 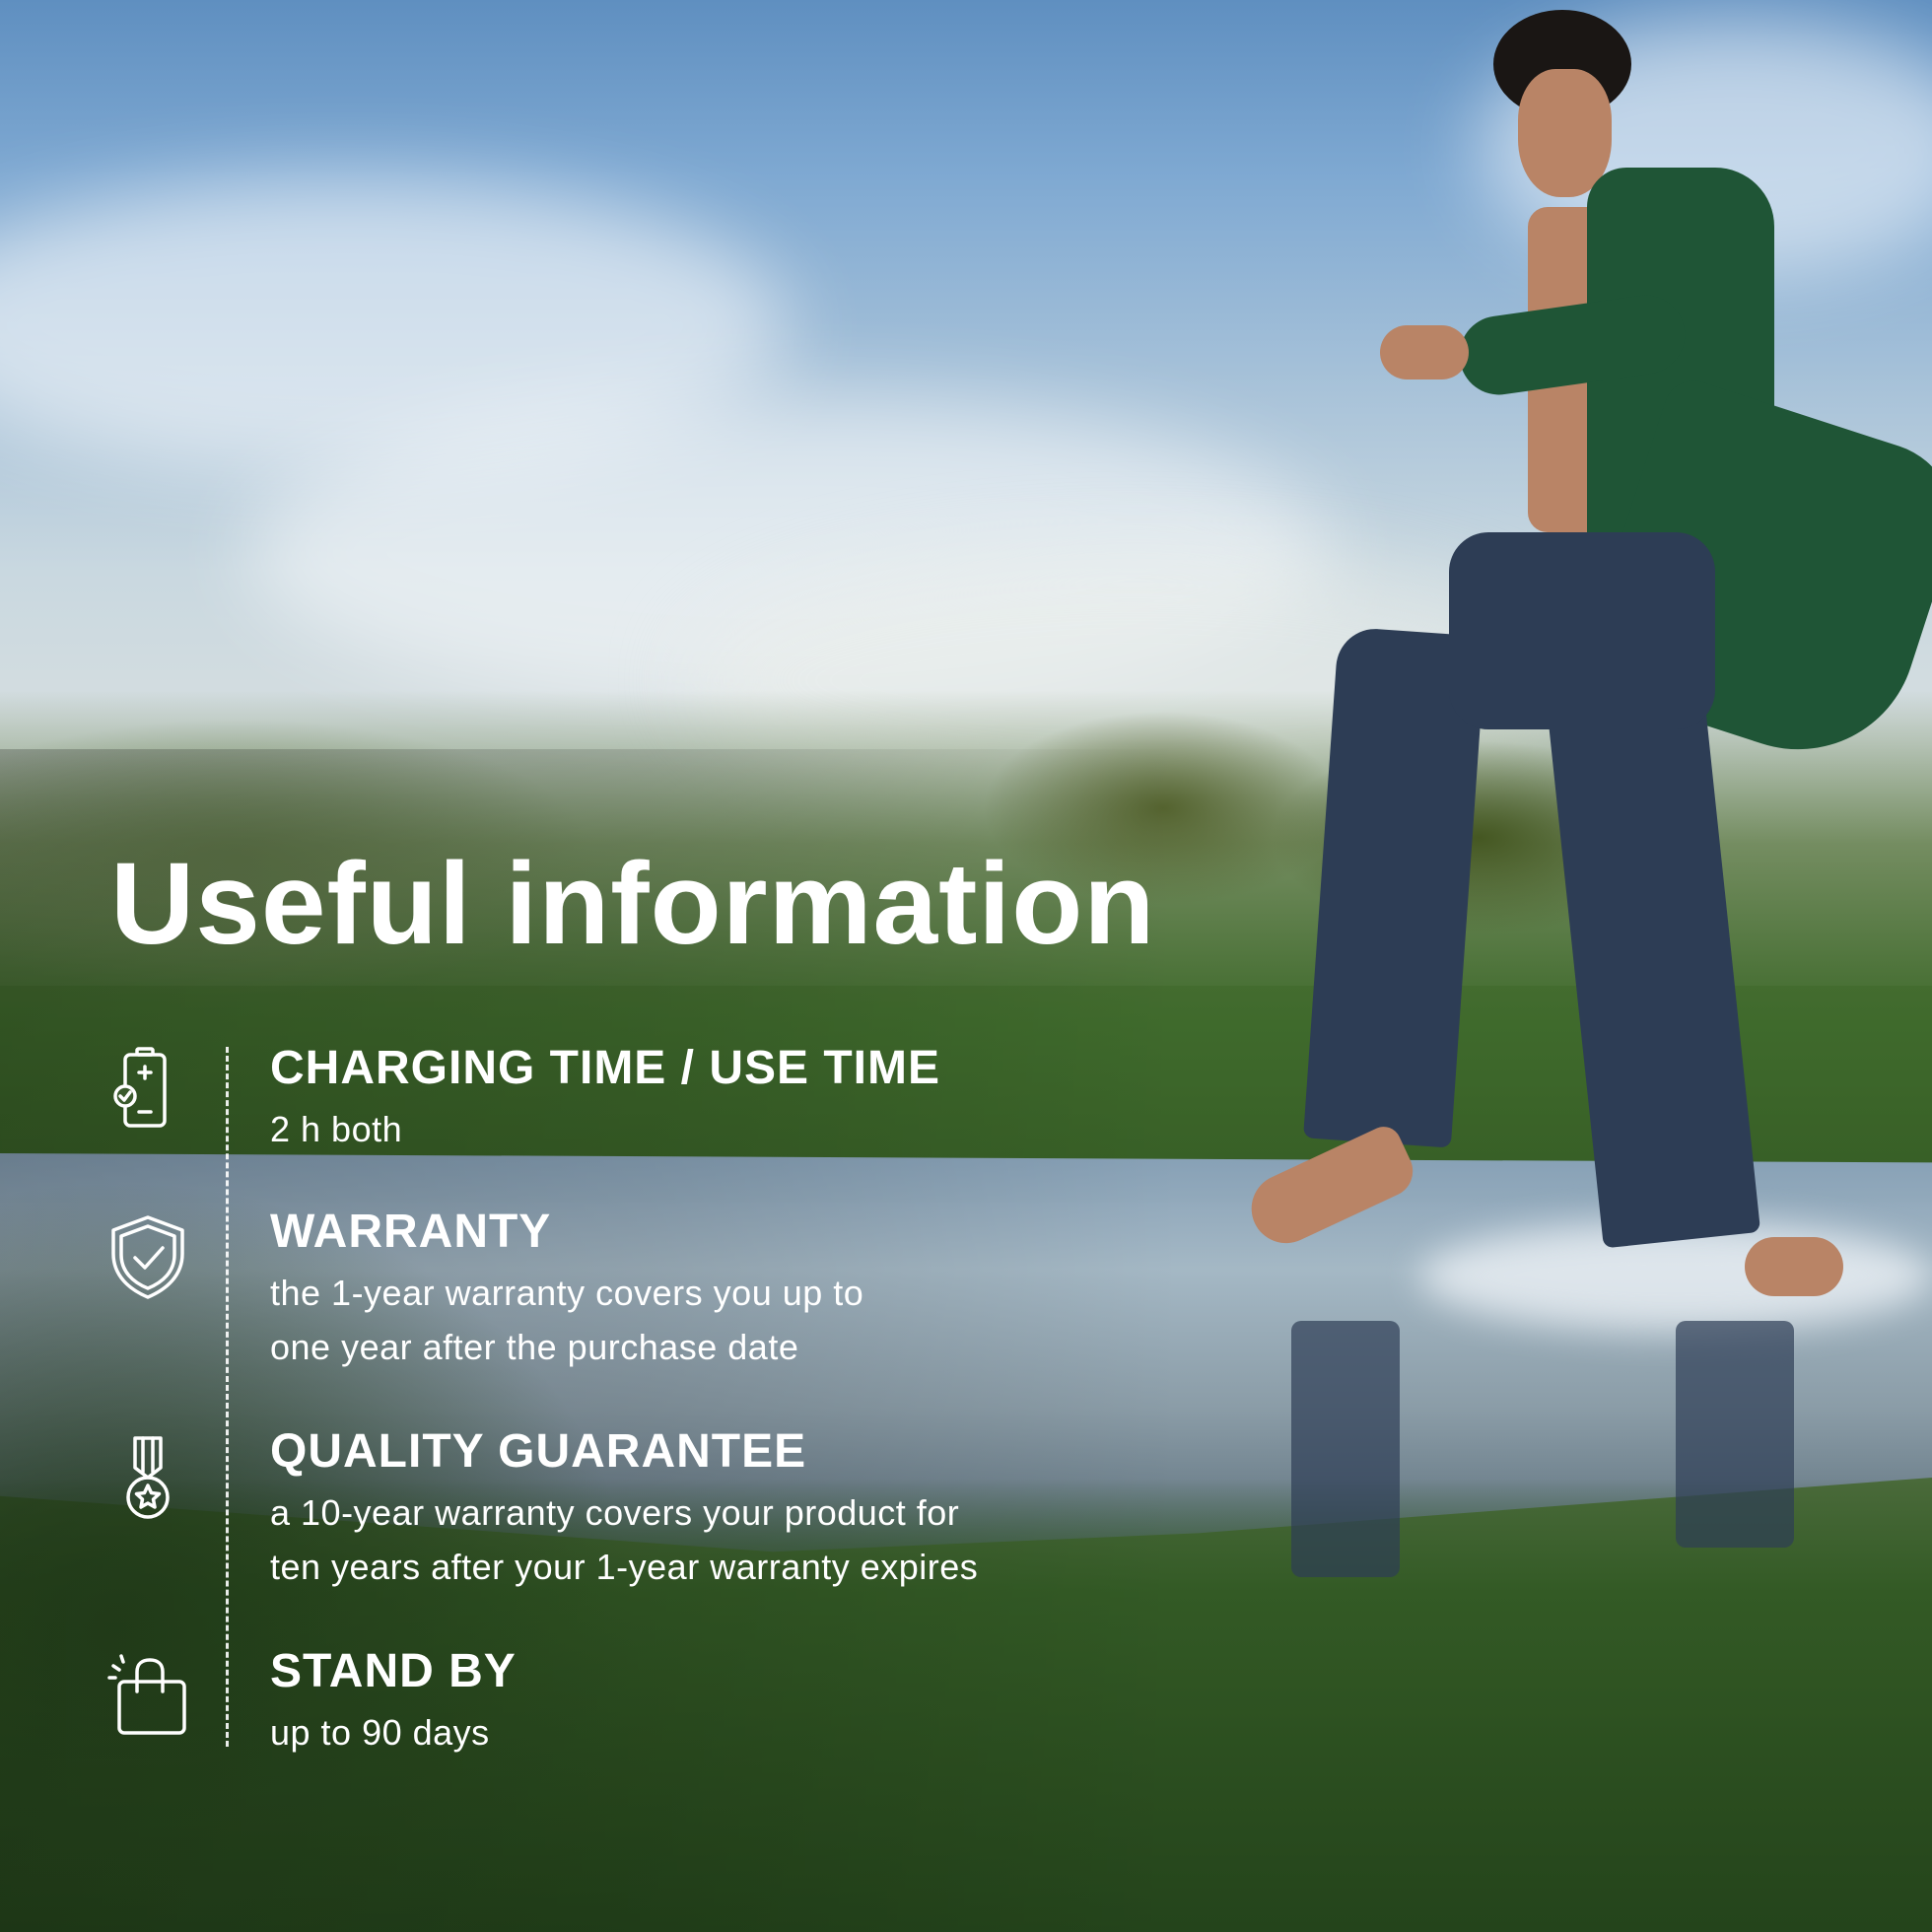 What do you see at coordinates (228, 1397) in the screenshot?
I see `dashed-divider` at bounding box center [228, 1397].